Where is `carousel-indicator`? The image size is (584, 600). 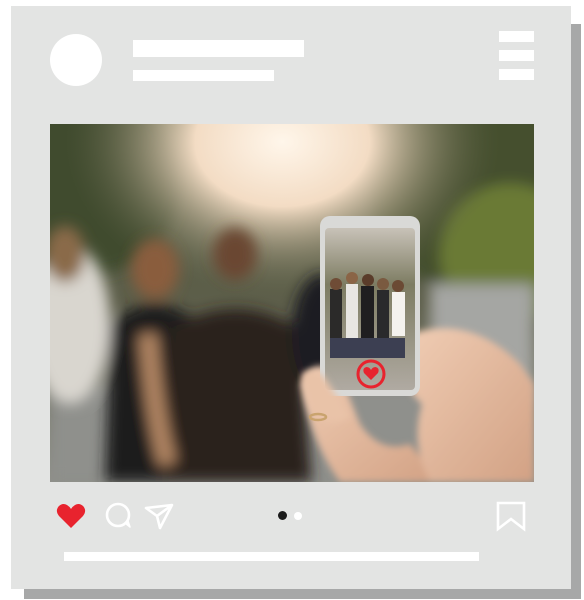
carousel-indicator is located at coordinates (293, 516).